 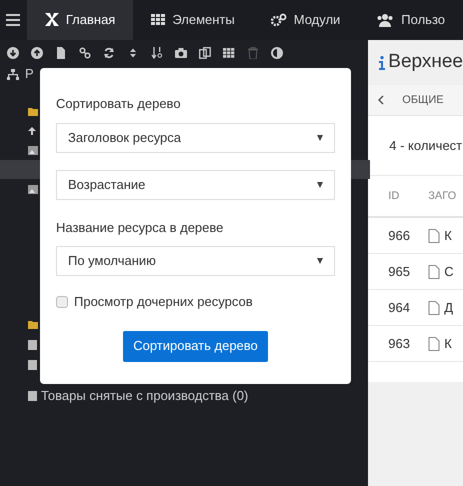 What do you see at coordinates (449, 307) in the screenshot?
I see `table-cell-text: Д` at bounding box center [449, 307].